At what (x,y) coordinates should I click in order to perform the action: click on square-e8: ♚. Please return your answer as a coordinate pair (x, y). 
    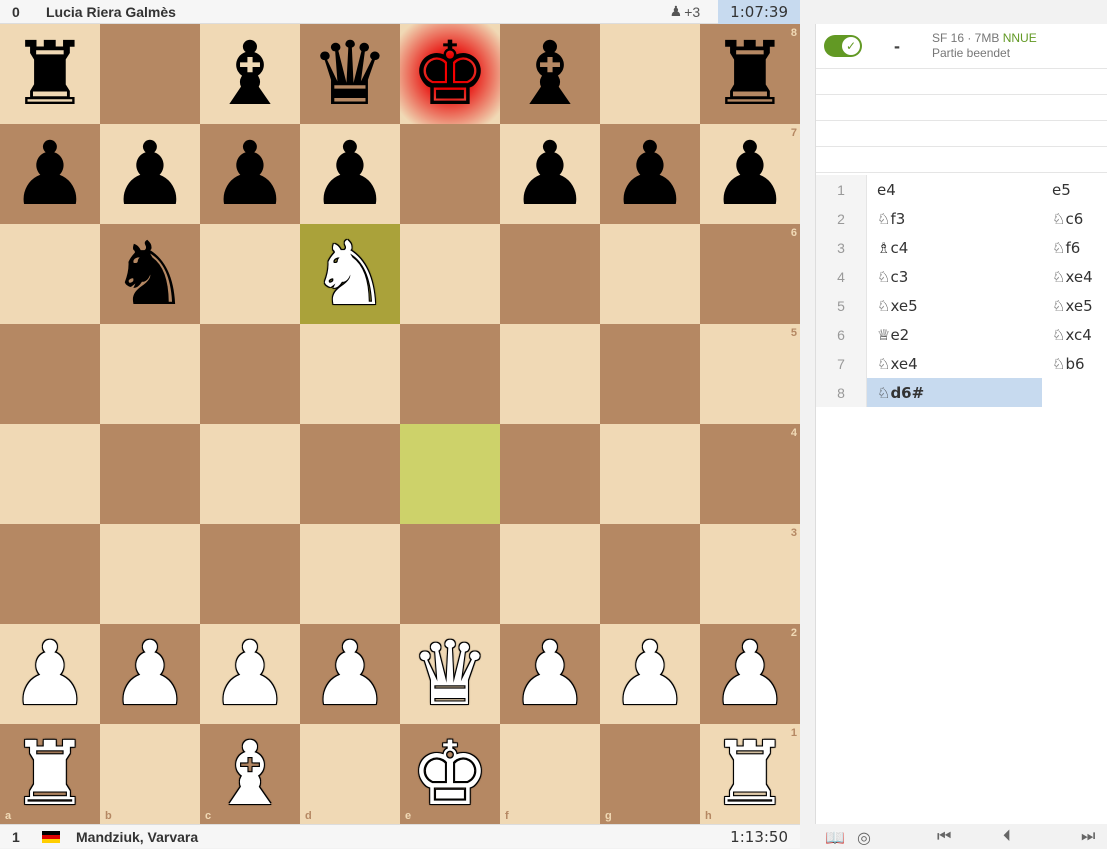
    Looking at the image, I should click on (450, 74).